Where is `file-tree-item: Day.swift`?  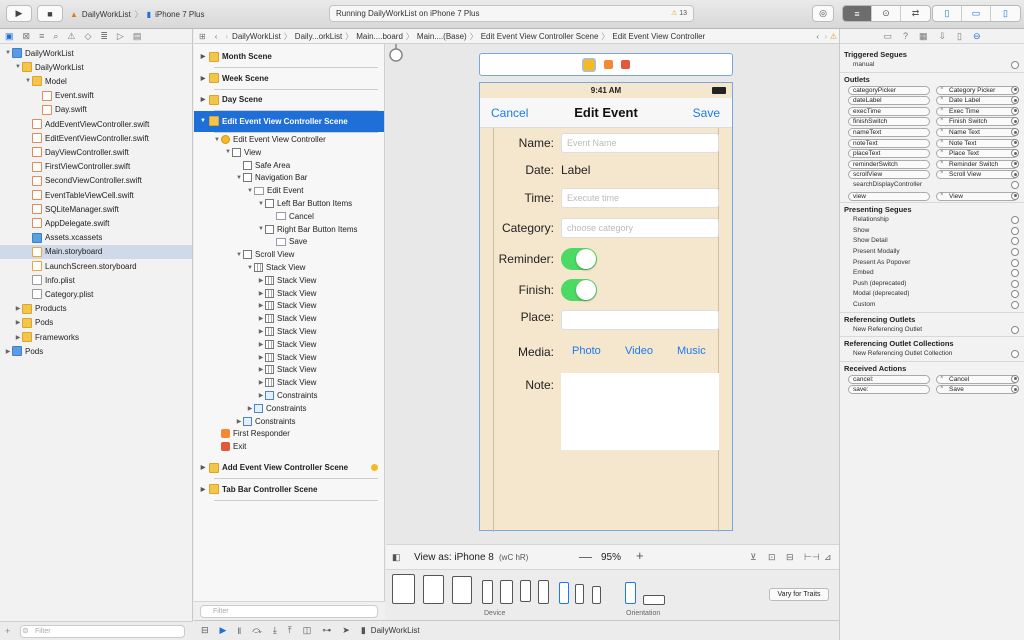
file-tree-item: Day.swift is located at coordinates (96, 110).